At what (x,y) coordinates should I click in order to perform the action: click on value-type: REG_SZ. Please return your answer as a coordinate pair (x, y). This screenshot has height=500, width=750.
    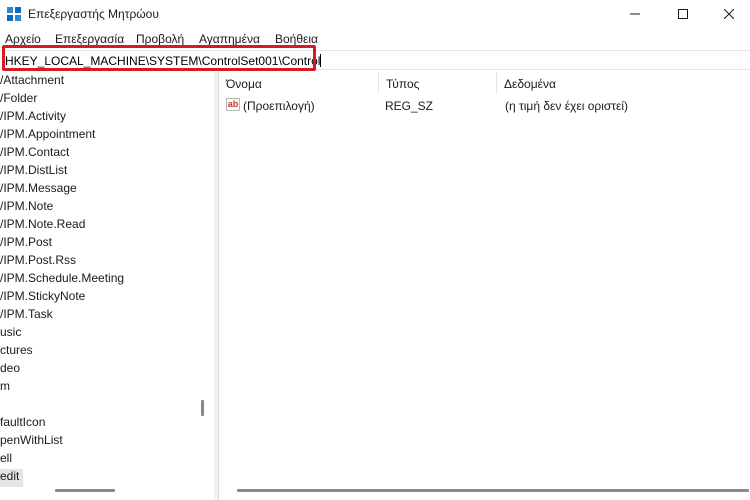
    Looking at the image, I should click on (409, 106).